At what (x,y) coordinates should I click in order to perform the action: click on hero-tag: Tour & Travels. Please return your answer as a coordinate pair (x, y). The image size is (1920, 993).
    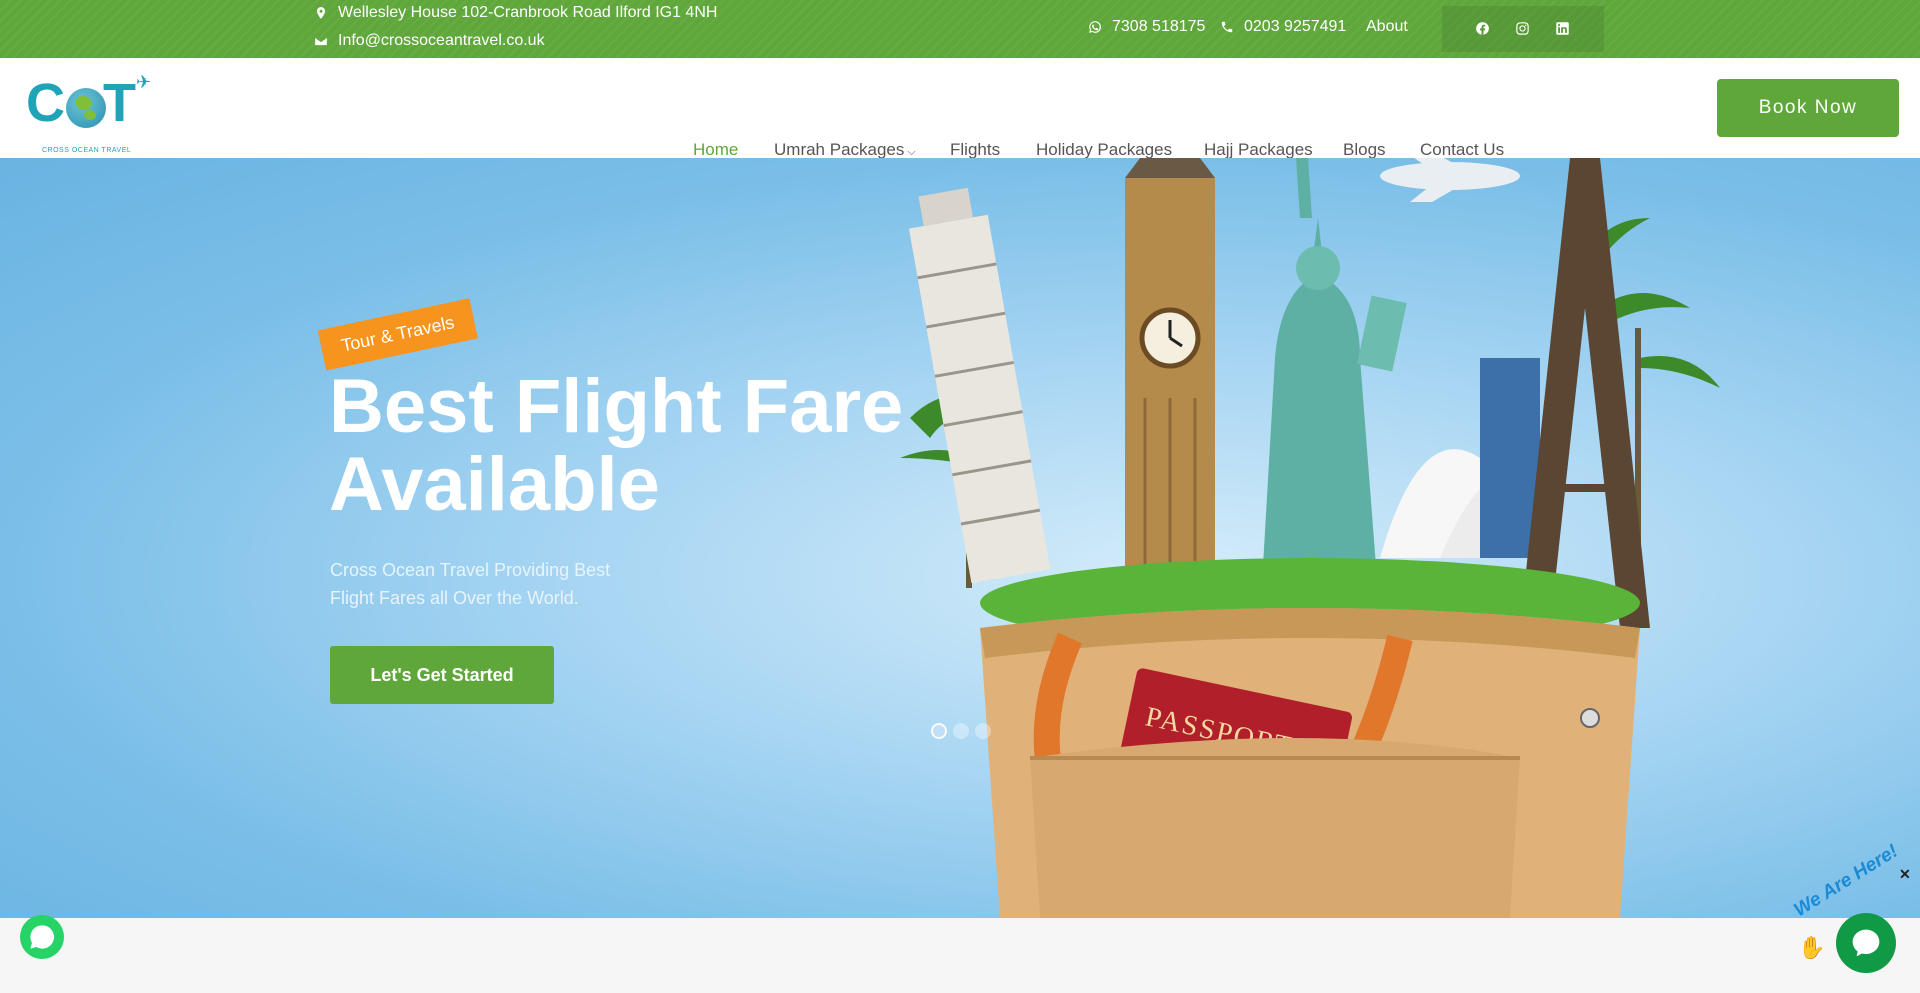
    Looking at the image, I should click on (397, 334).